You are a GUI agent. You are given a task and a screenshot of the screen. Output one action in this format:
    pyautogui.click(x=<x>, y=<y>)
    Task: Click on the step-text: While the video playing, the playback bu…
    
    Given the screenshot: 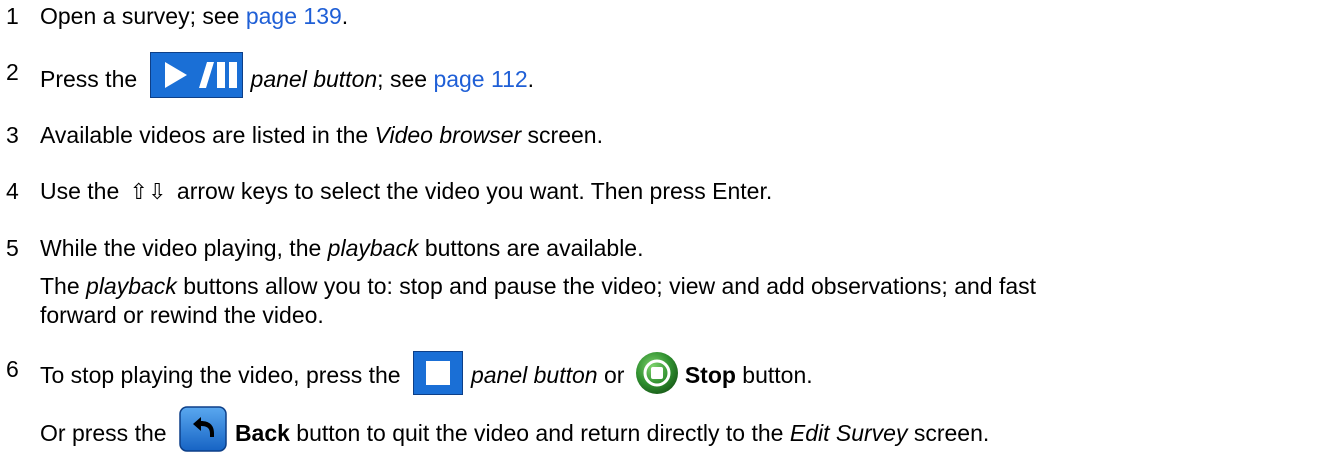 What is the action you would take?
    pyautogui.click(x=342, y=248)
    